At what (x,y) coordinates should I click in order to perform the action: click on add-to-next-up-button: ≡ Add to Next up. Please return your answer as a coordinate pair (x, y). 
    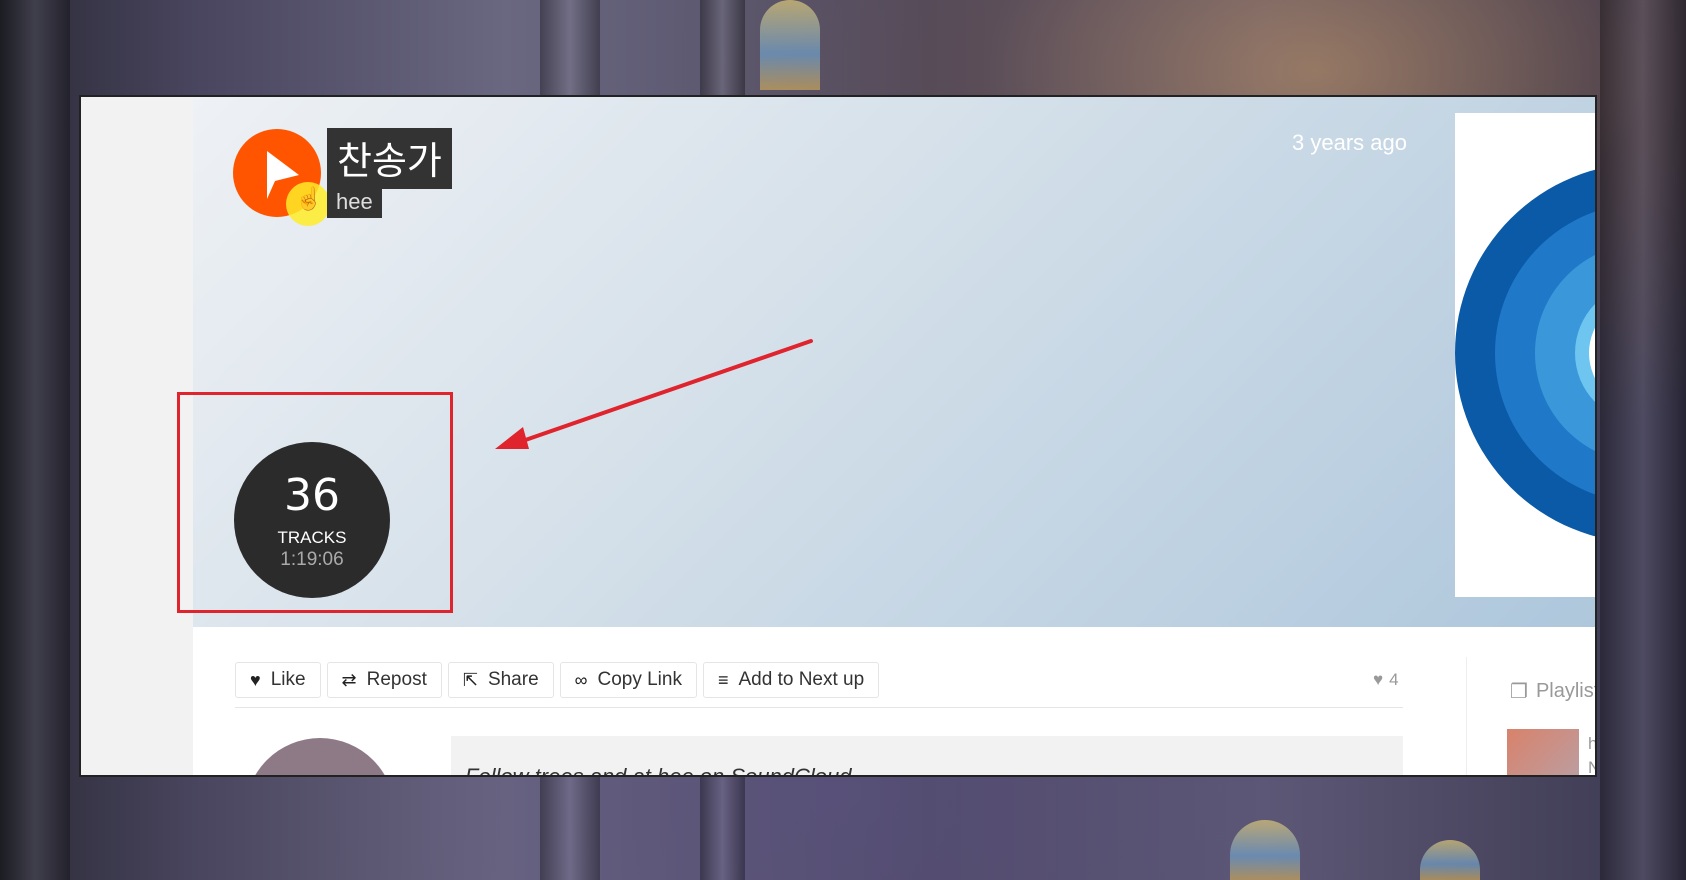
    Looking at the image, I should click on (791, 680).